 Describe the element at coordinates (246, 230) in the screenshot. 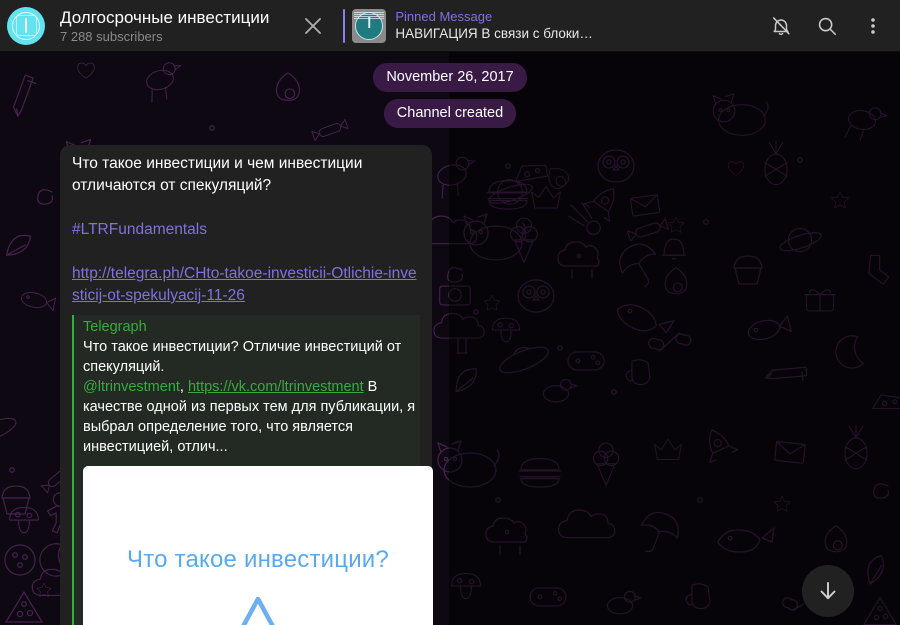

I see `message-hashtag-line: #LTRFundamentals` at that location.